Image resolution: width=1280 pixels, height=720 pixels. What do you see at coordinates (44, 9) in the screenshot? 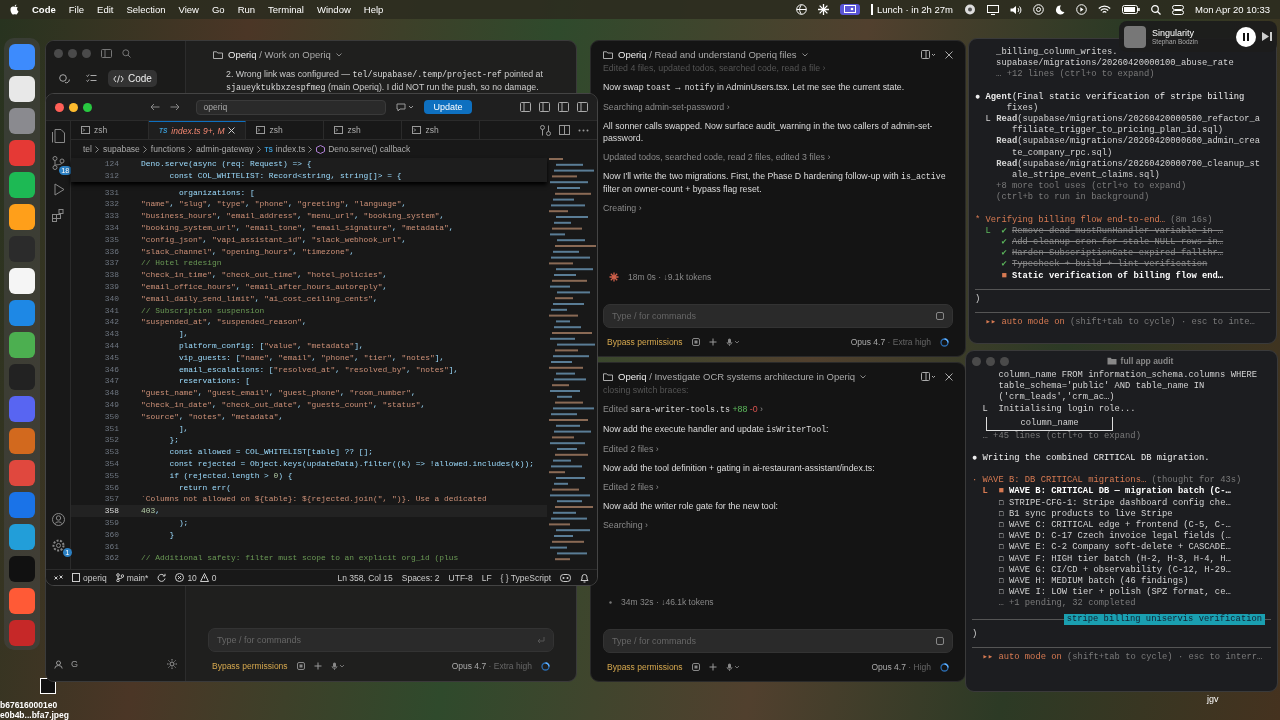
I see `app-menu: Code` at bounding box center [44, 9].